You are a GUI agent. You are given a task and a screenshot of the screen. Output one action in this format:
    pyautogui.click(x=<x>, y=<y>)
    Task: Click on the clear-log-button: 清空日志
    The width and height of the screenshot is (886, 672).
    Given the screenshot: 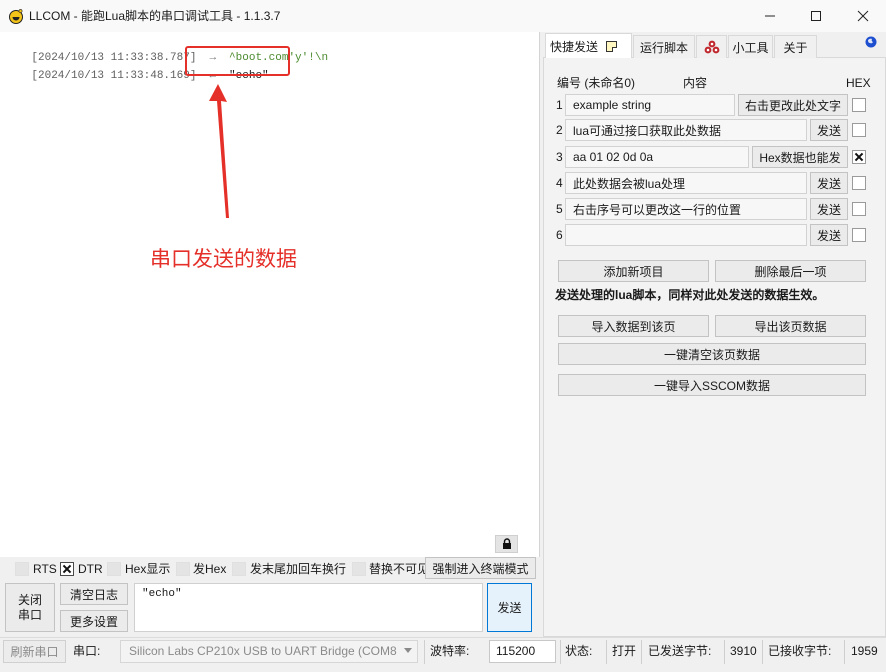 What is the action you would take?
    pyautogui.click(x=94, y=594)
    